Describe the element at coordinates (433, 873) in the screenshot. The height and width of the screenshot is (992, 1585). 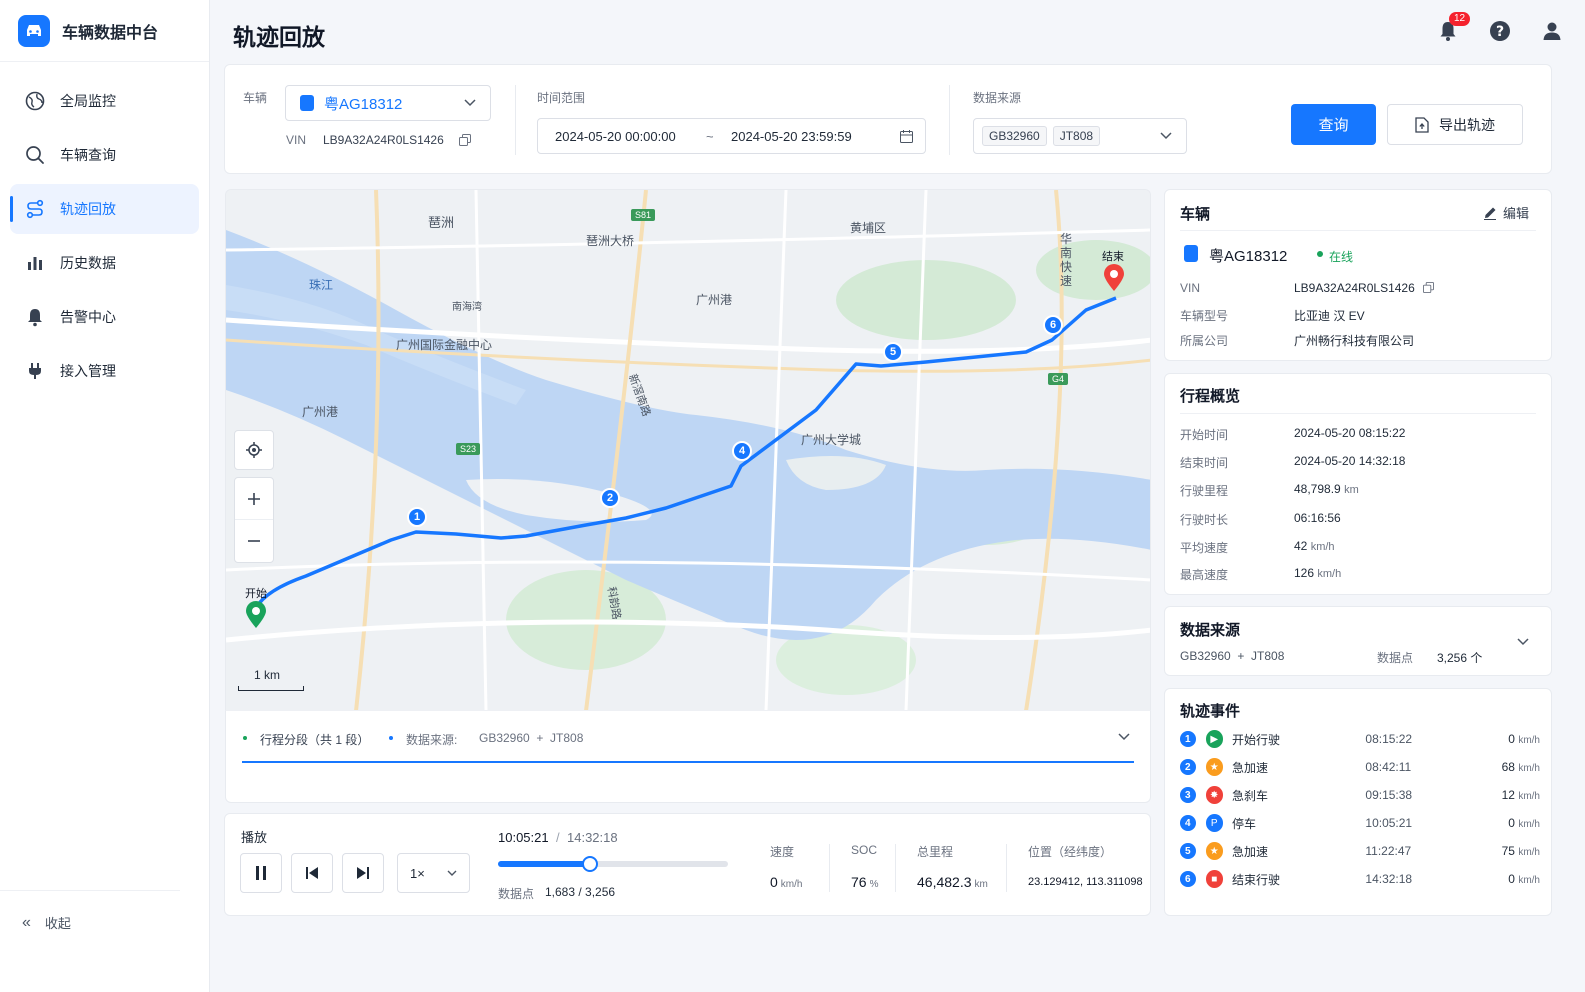
I see `playback-speed-select: 1×` at that location.